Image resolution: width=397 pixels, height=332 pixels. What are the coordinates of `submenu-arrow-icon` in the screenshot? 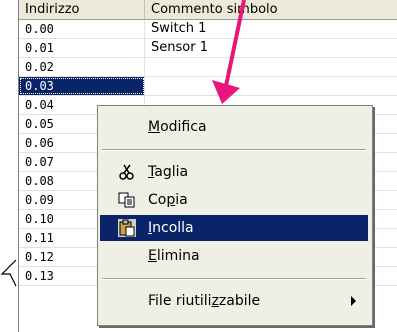 It's located at (353, 301).